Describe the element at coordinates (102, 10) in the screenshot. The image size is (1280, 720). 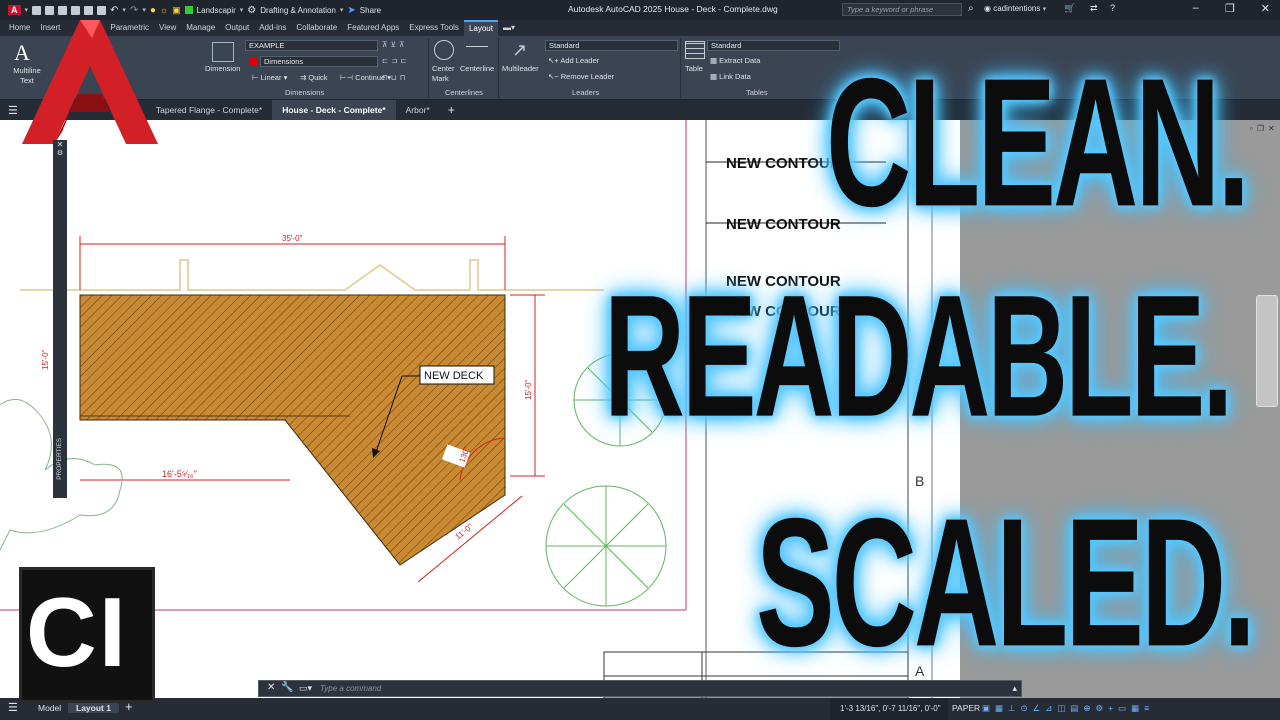
I see `plot-icon` at that location.